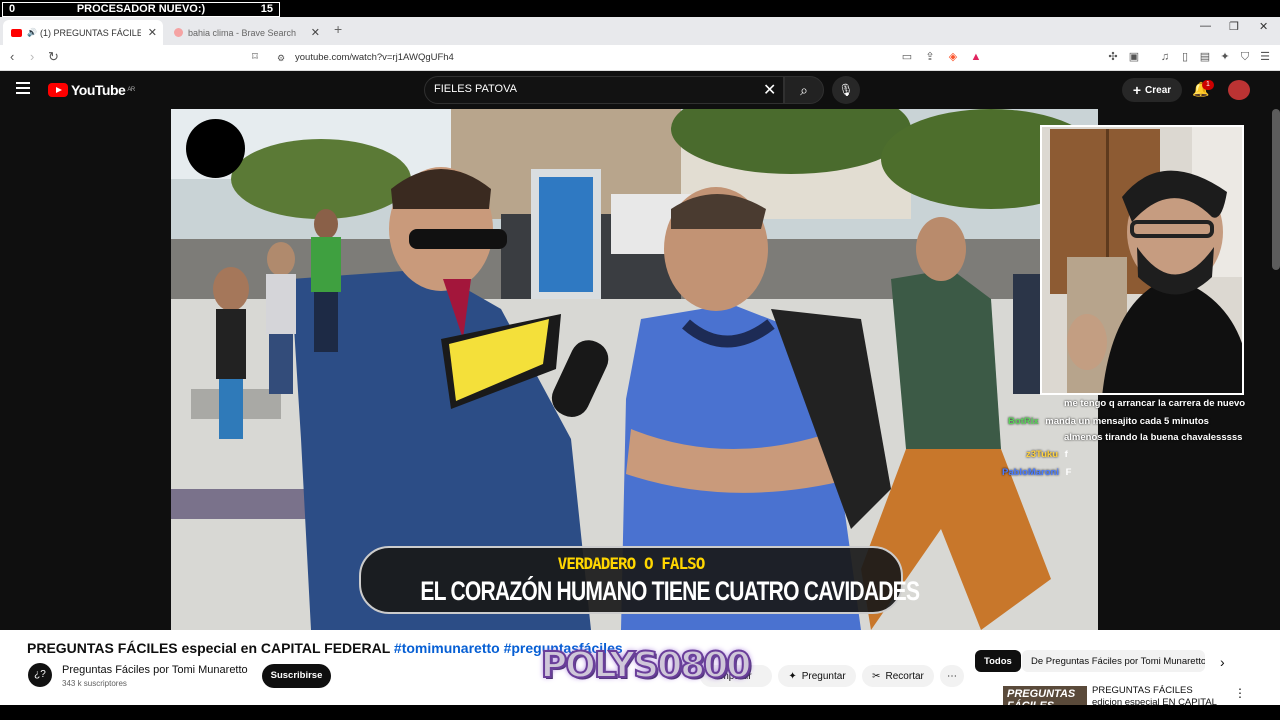  I want to click on caption-small: VERDADERO O FALSO, so click(631, 563).